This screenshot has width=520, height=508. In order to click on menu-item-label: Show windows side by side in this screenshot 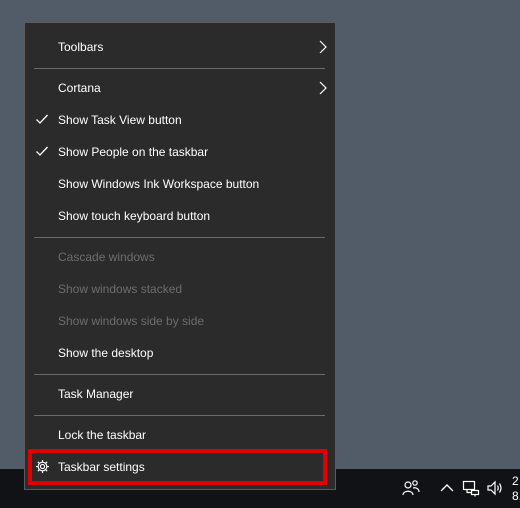, I will do `click(131, 321)`.